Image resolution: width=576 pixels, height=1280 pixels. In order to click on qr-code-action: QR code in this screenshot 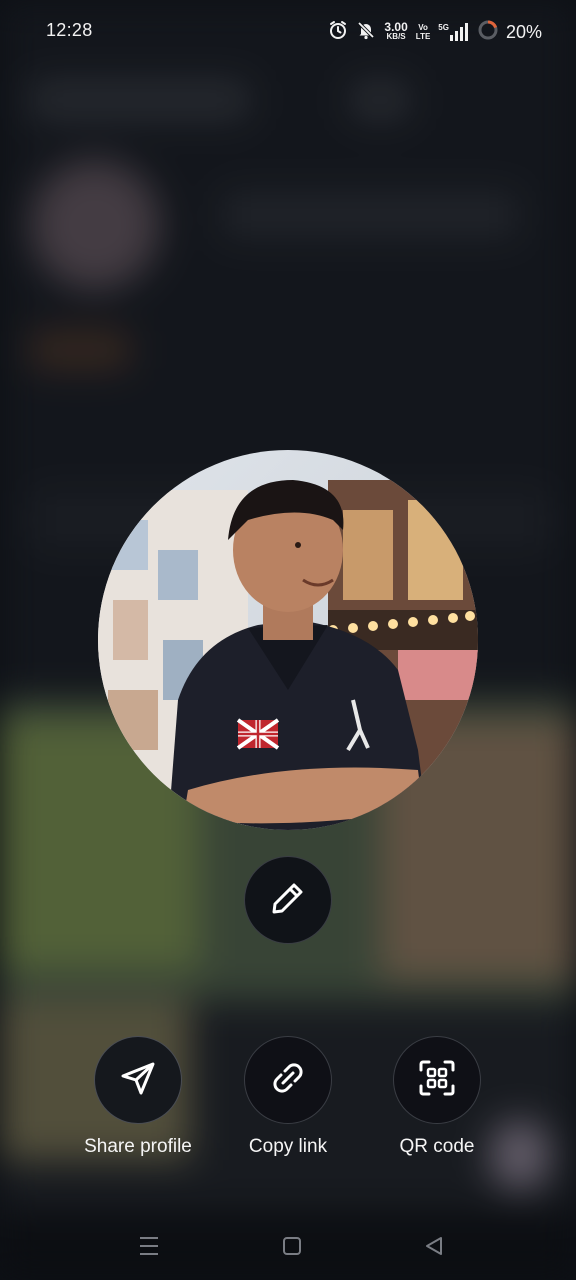, I will do `click(437, 1097)`.